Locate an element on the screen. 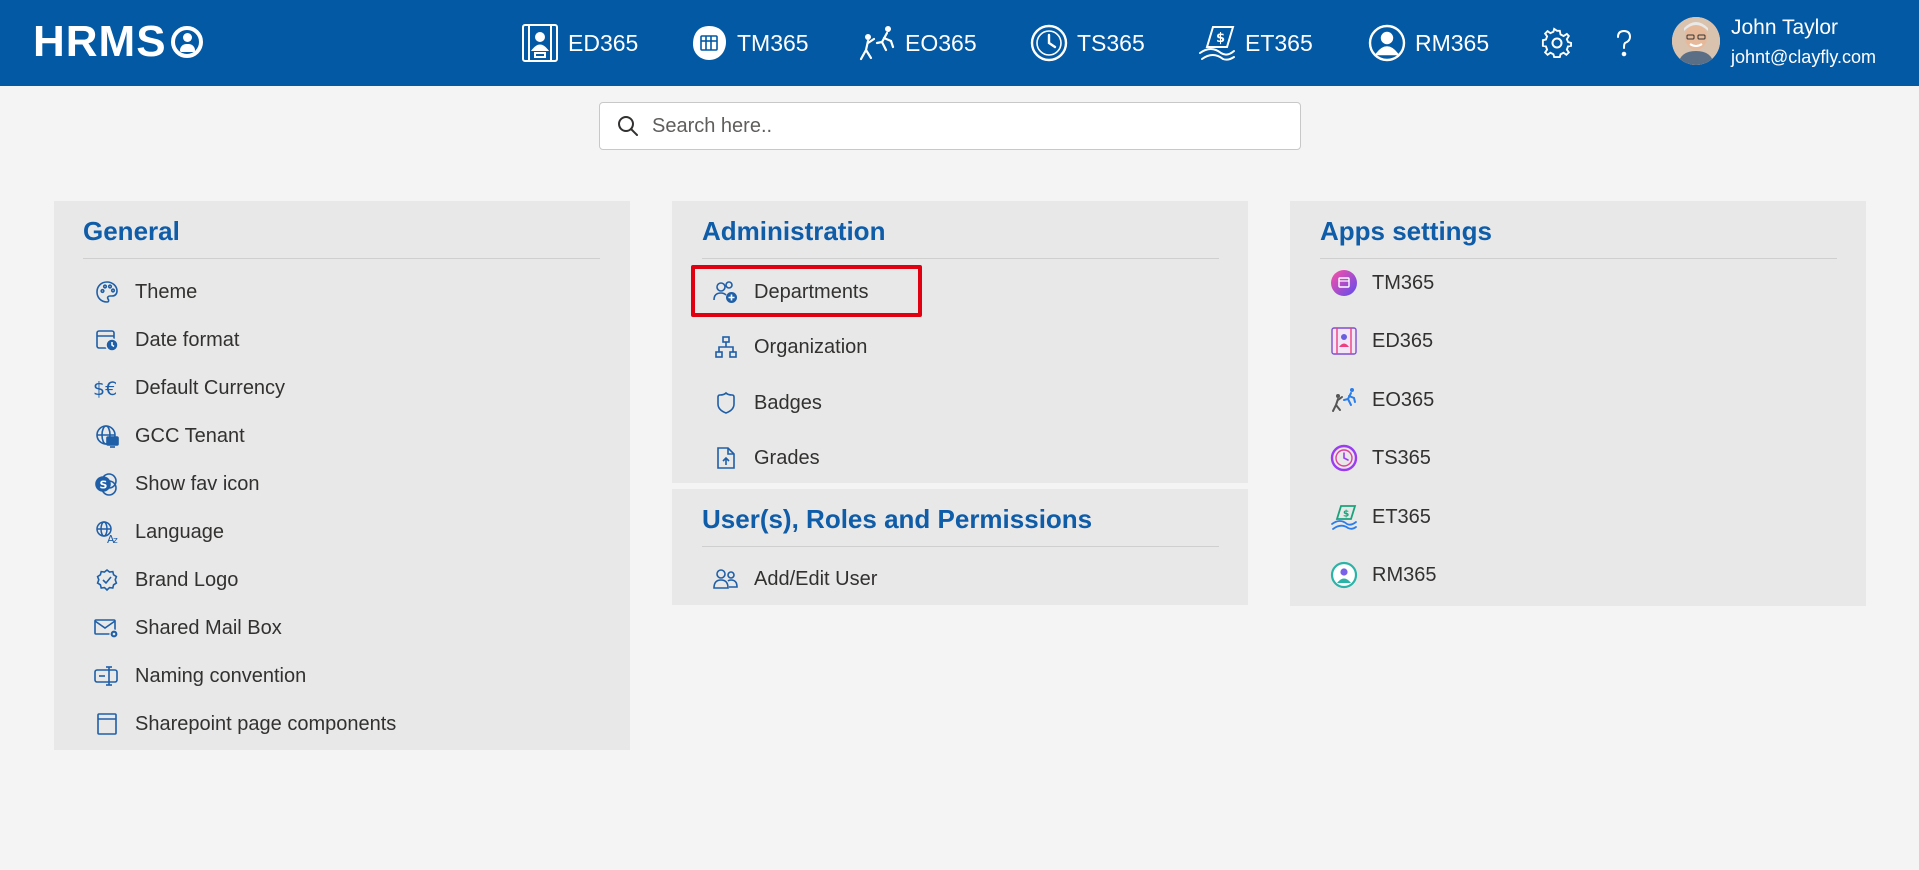 This screenshot has width=1919, height=870. badge-check-icon is located at coordinates (107, 580).